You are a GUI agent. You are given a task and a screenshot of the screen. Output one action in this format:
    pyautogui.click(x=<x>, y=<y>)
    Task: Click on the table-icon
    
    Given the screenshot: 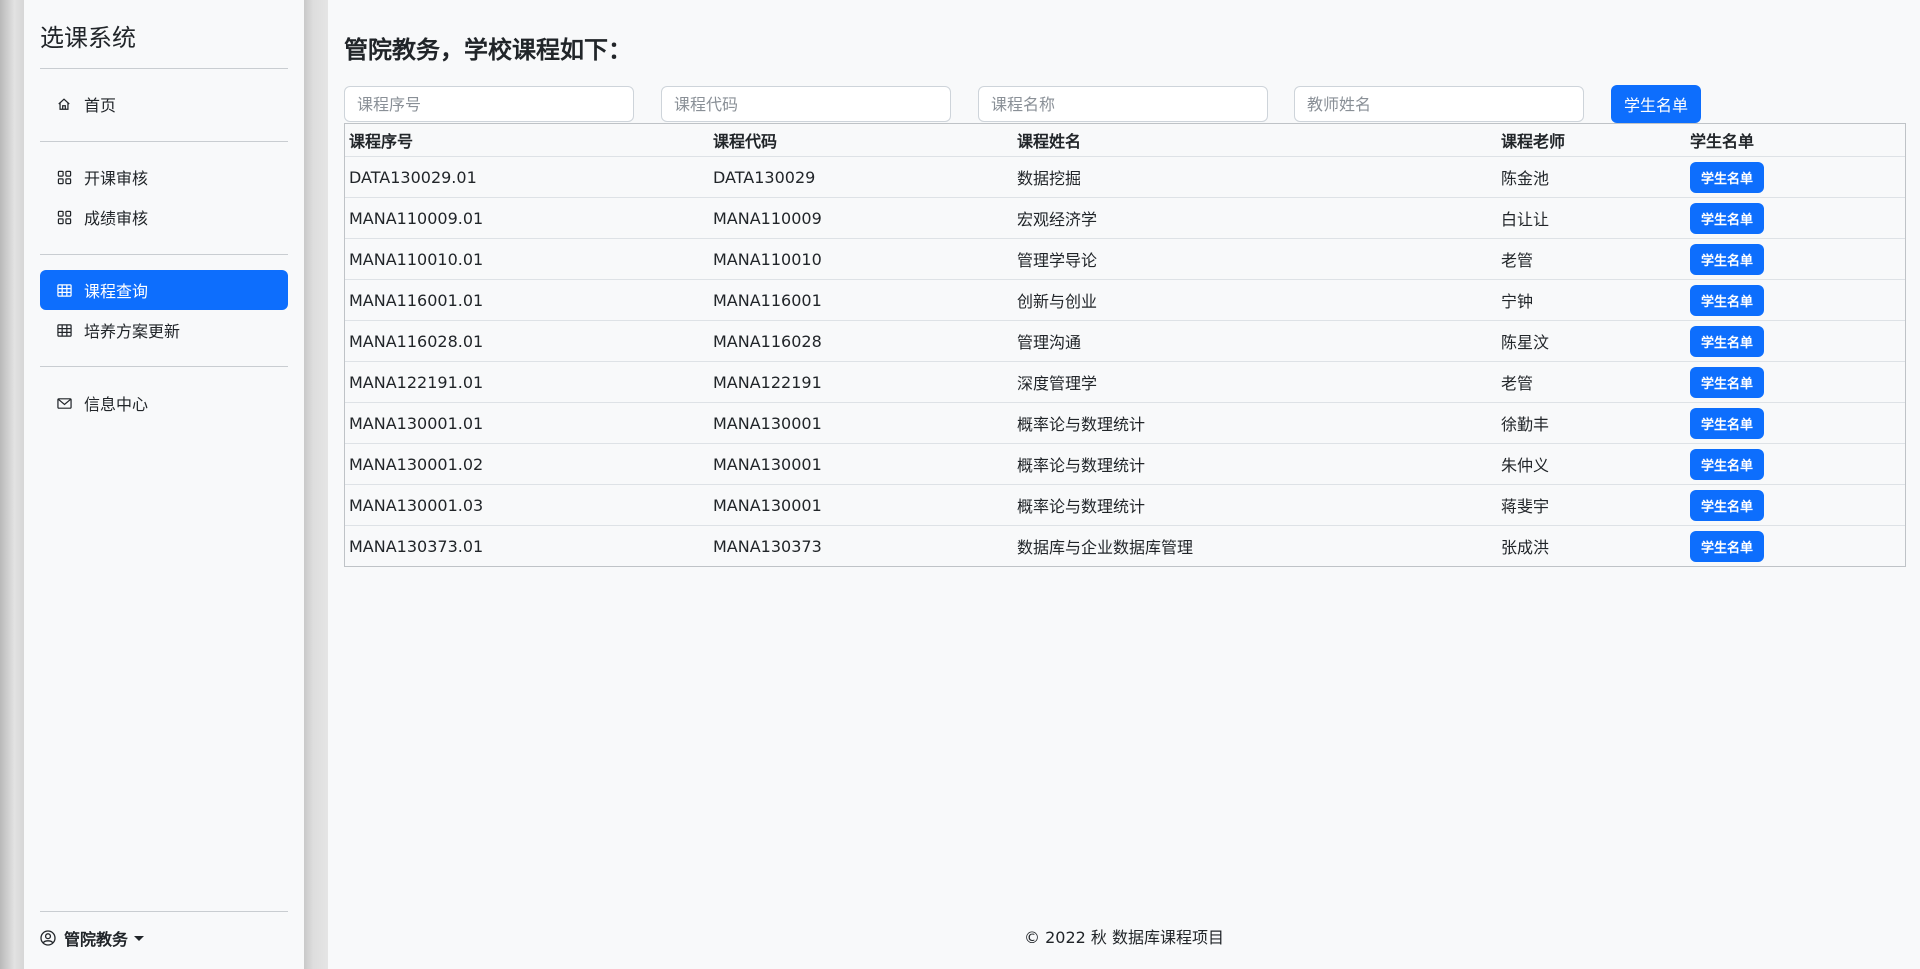 What is the action you would take?
    pyautogui.click(x=64, y=330)
    